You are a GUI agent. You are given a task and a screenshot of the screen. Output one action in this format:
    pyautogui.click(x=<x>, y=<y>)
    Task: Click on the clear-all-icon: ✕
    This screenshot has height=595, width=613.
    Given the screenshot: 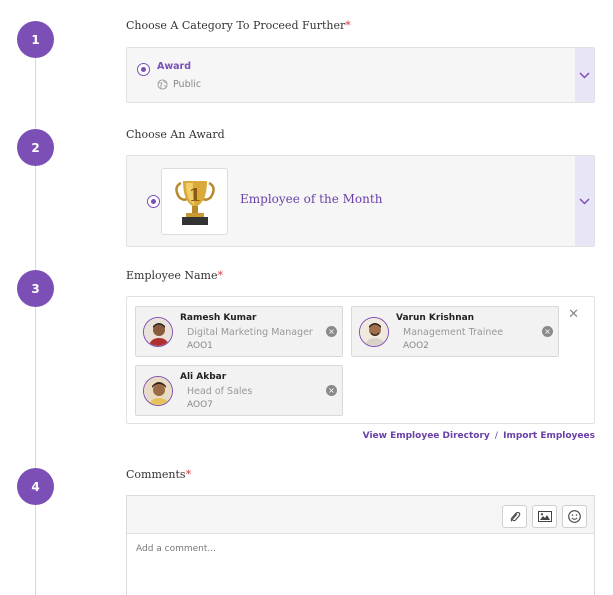 What is the action you would take?
    pyautogui.click(x=573, y=314)
    